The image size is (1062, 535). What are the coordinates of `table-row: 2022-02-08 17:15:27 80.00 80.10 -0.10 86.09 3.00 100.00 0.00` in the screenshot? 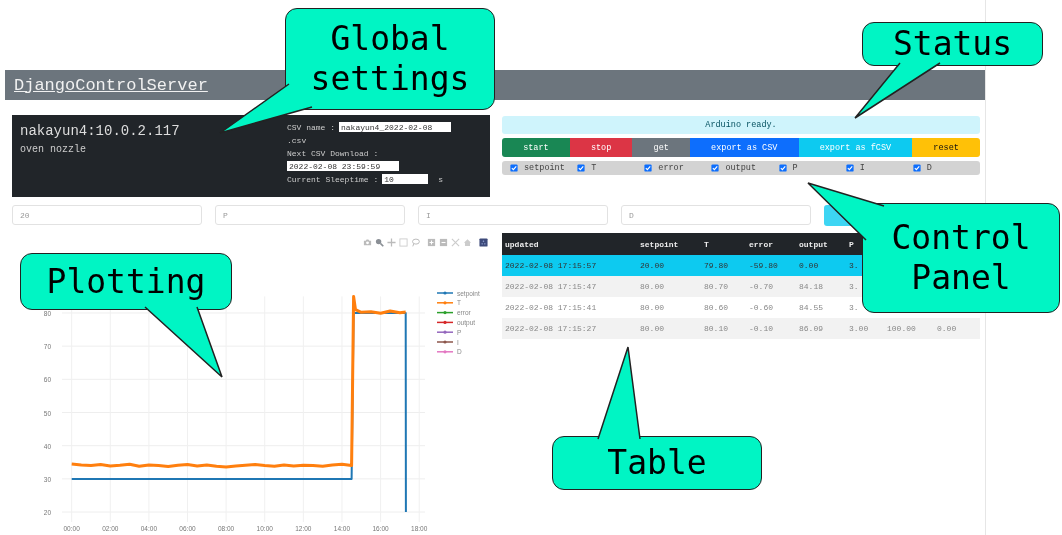 It's located at (741, 328).